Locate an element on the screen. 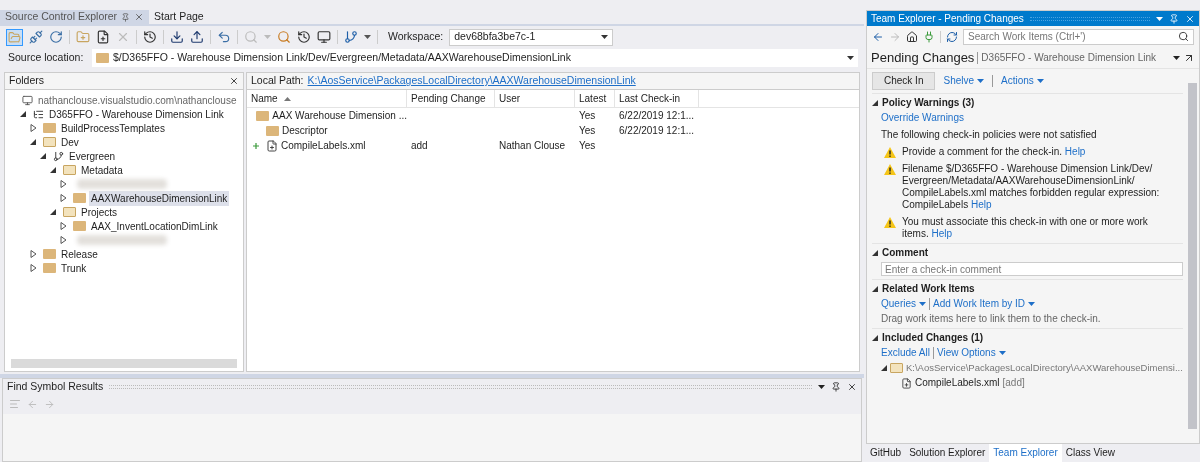 Image resolution: width=1200 pixels, height=462 pixels. section-title: Related Work Items is located at coordinates (928, 289).